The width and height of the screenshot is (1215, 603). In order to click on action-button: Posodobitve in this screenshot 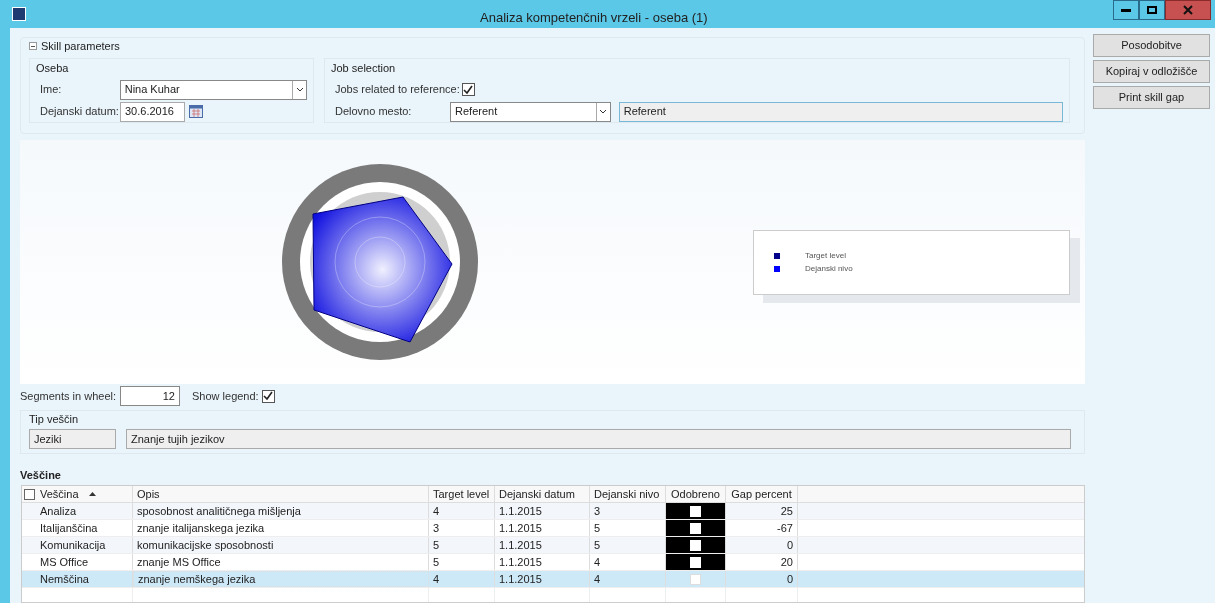, I will do `click(1151, 45)`.